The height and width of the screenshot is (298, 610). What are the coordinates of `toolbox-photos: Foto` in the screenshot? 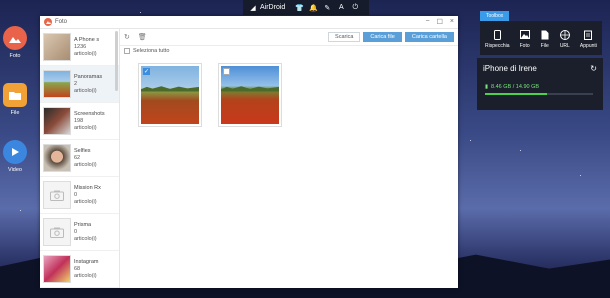 It's located at (524, 39).